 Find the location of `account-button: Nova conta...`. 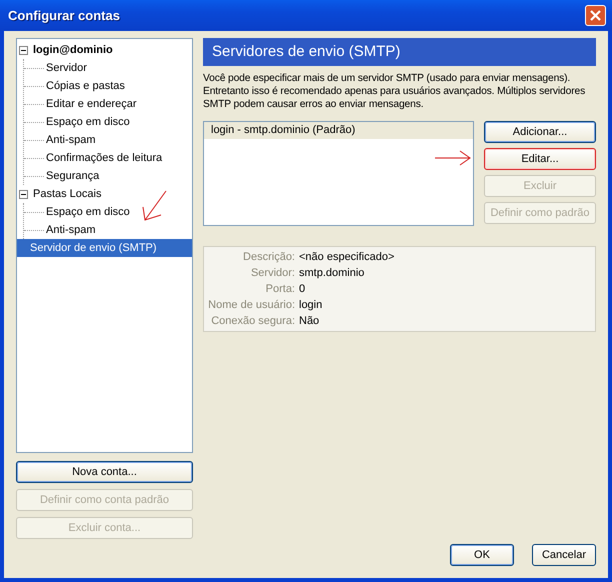

account-button: Nova conta... is located at coordinates (104, 472).